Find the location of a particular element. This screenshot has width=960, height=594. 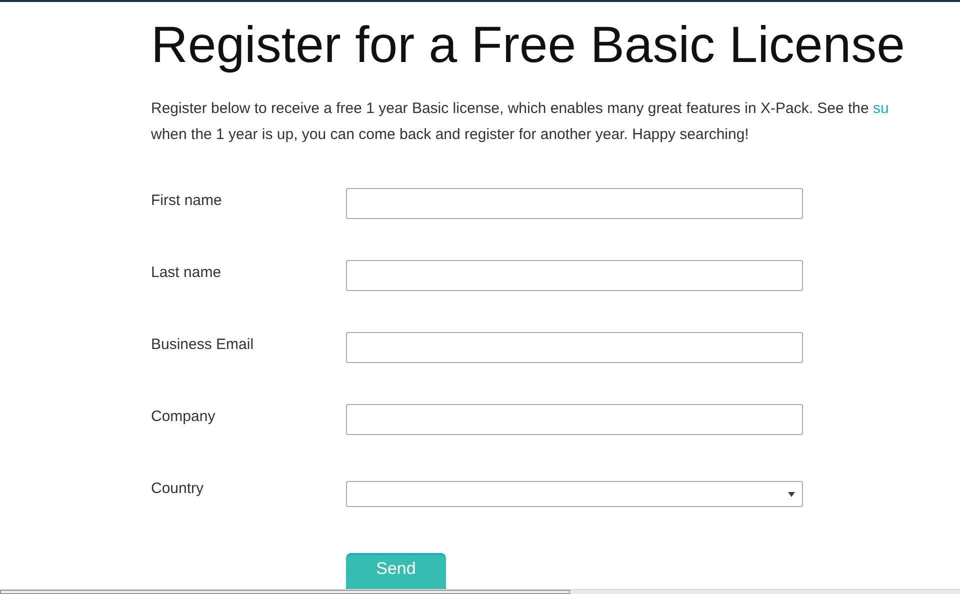

caret-icon is located at coordinates (791, 494).